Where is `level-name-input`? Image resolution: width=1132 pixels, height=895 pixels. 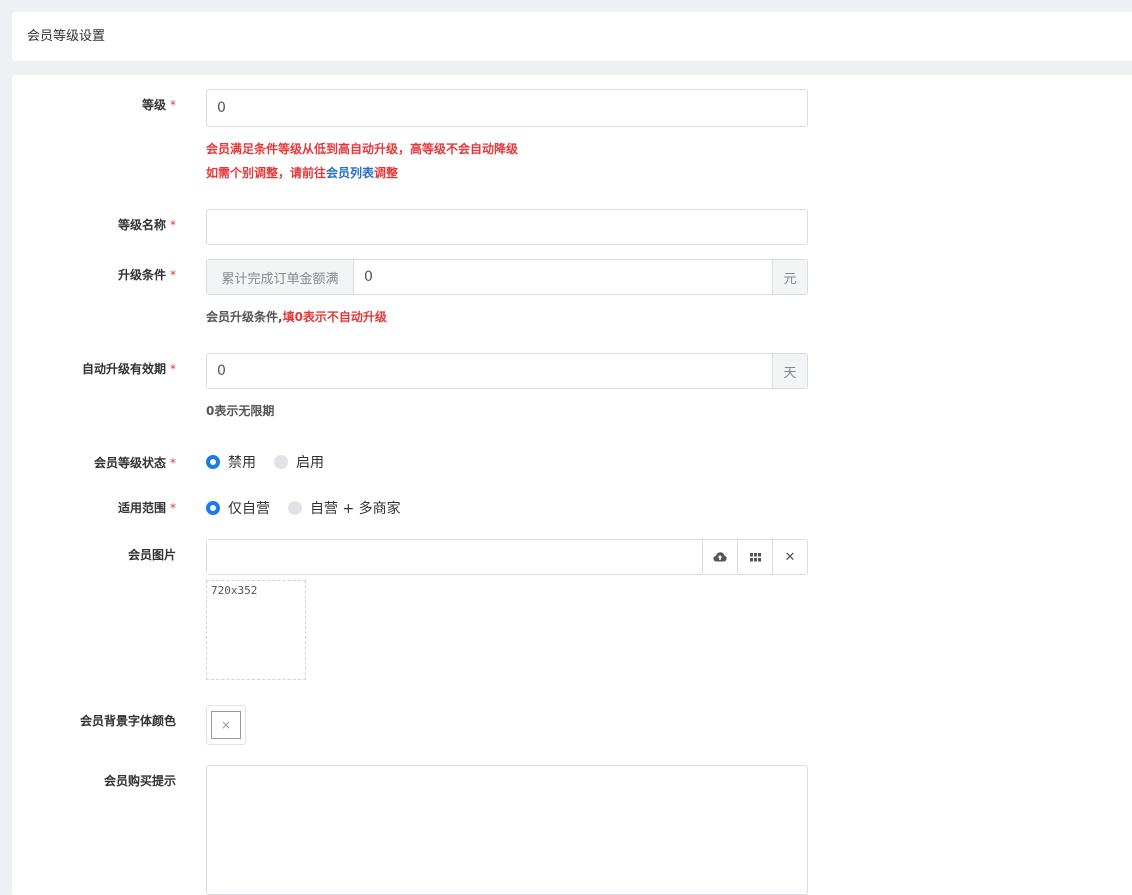
level-name-input is located at coordinates (507, 227).